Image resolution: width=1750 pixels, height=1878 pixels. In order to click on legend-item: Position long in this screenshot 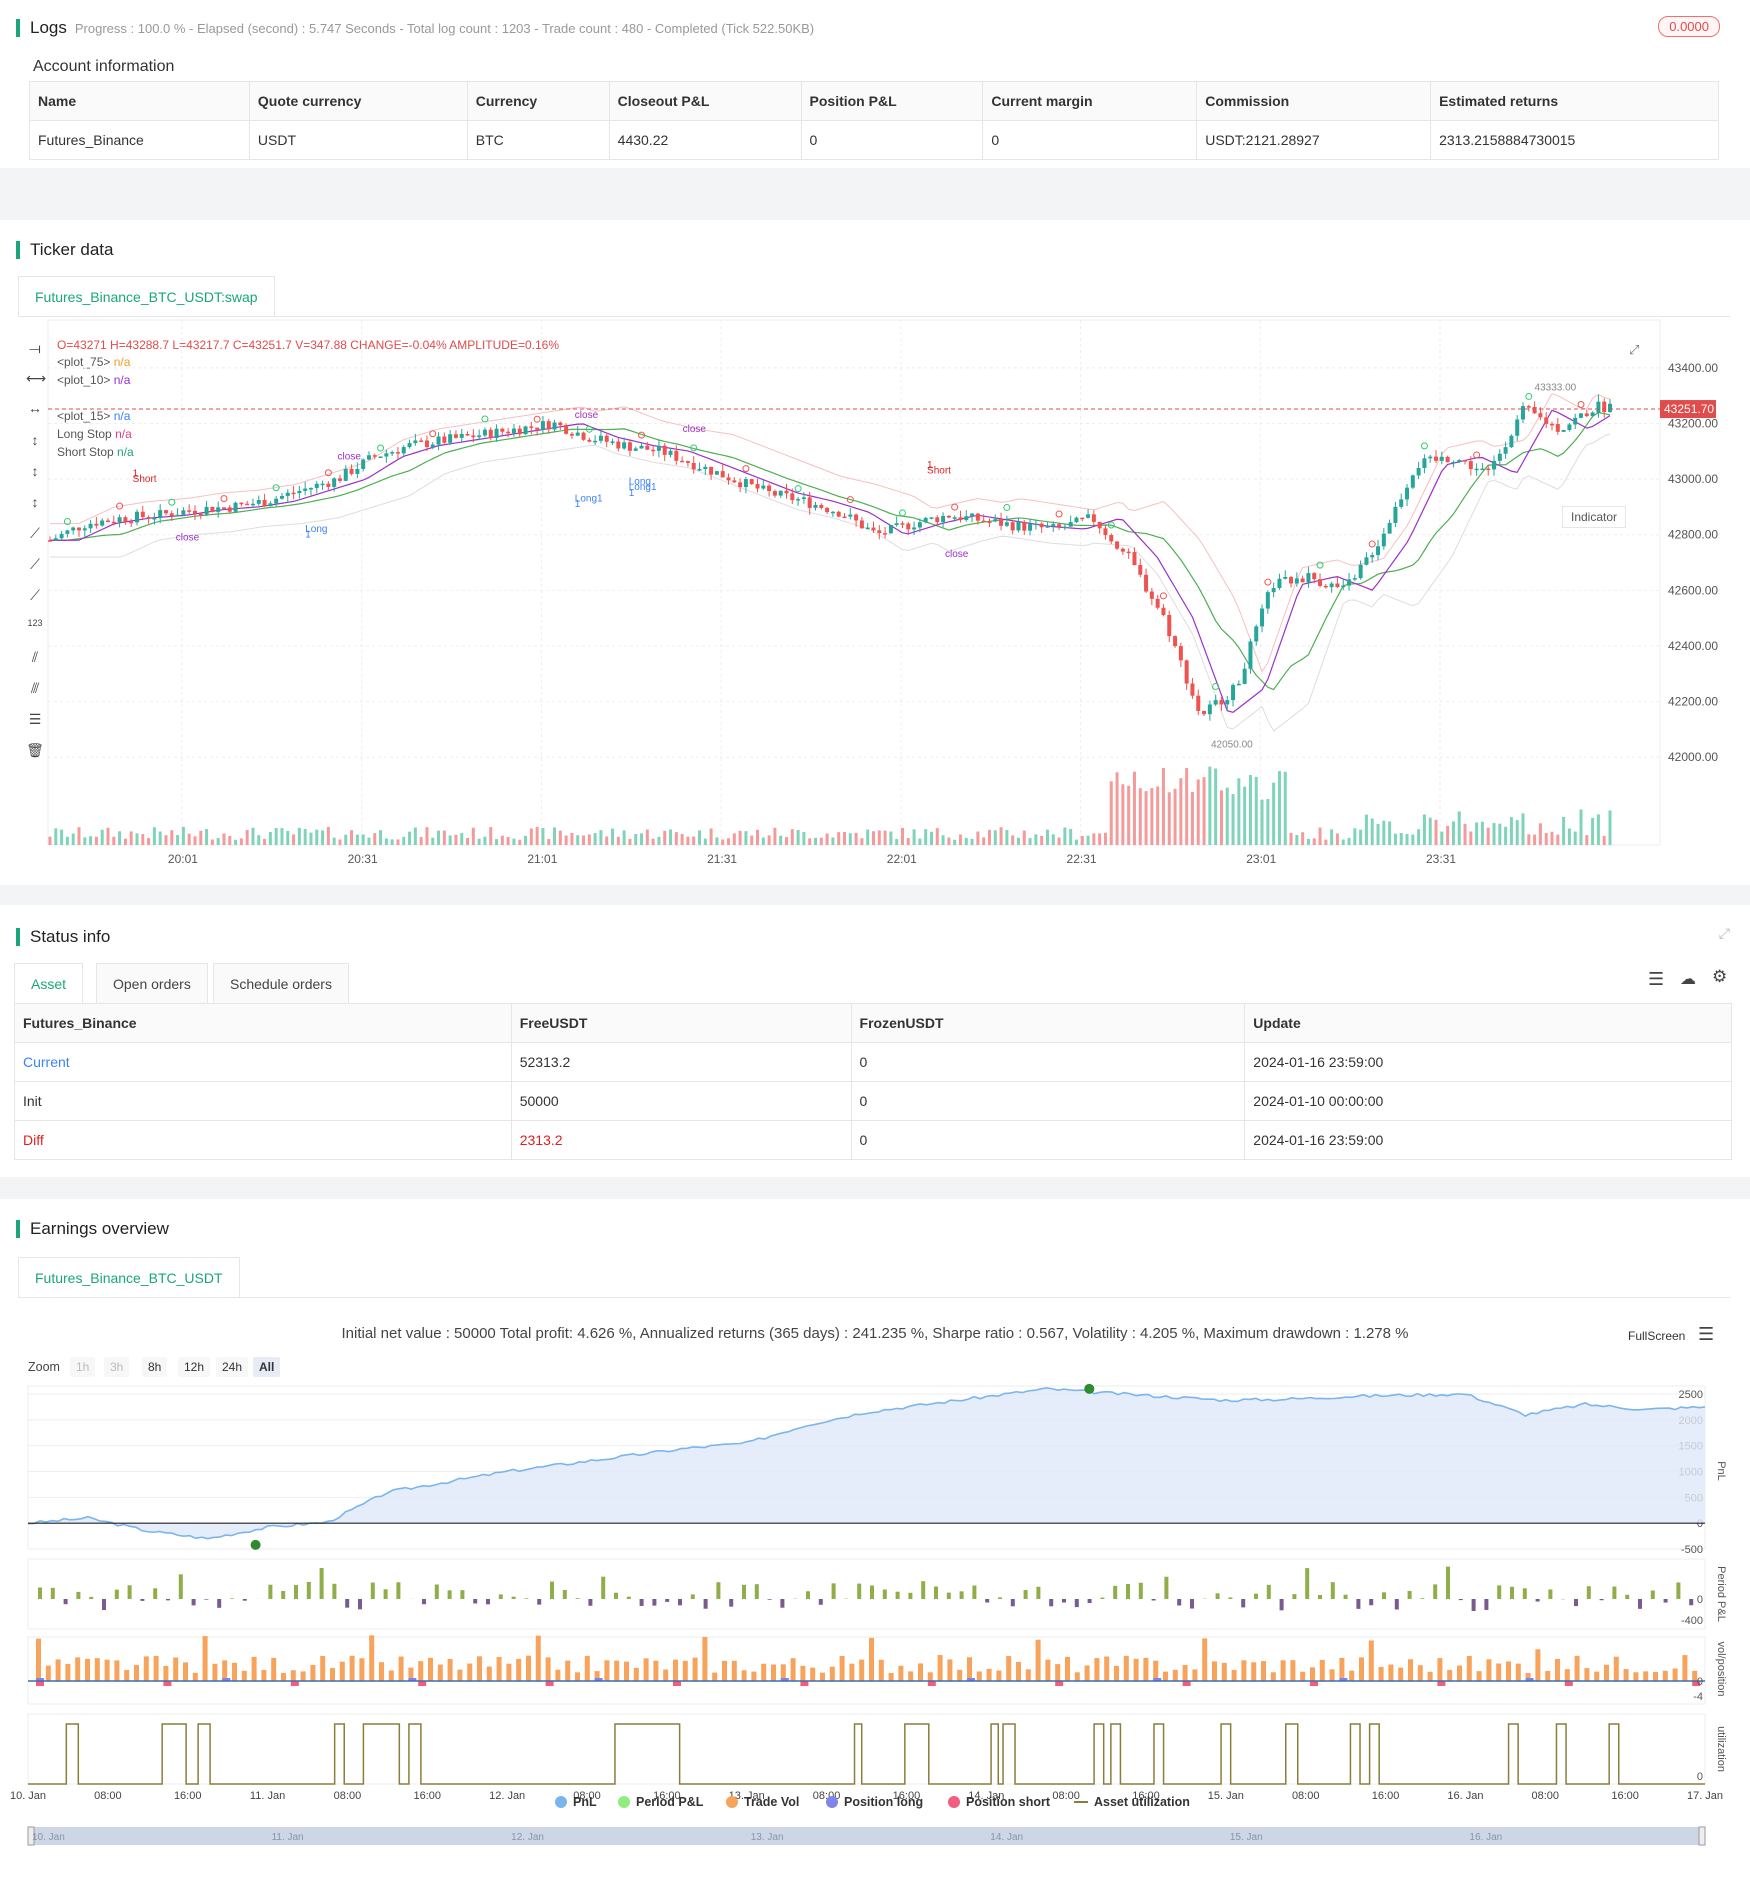, I will do `click(874, 1802)`.